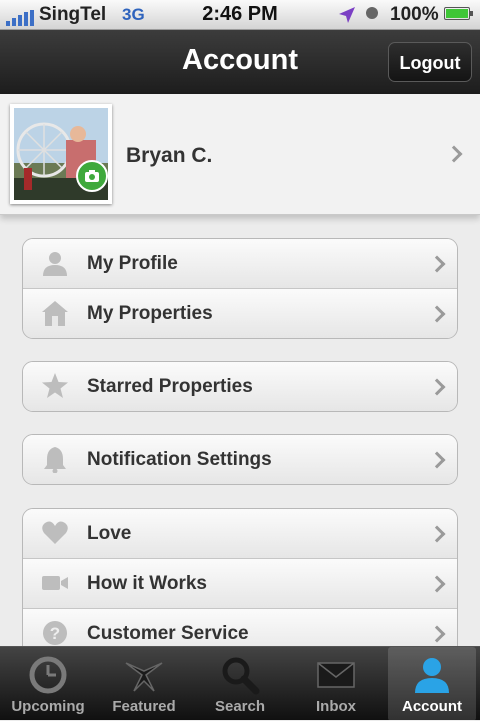 This screenshot has height=721, width=480. I want to click on menu-group-starred: Starred Properties, so click(240, 386).